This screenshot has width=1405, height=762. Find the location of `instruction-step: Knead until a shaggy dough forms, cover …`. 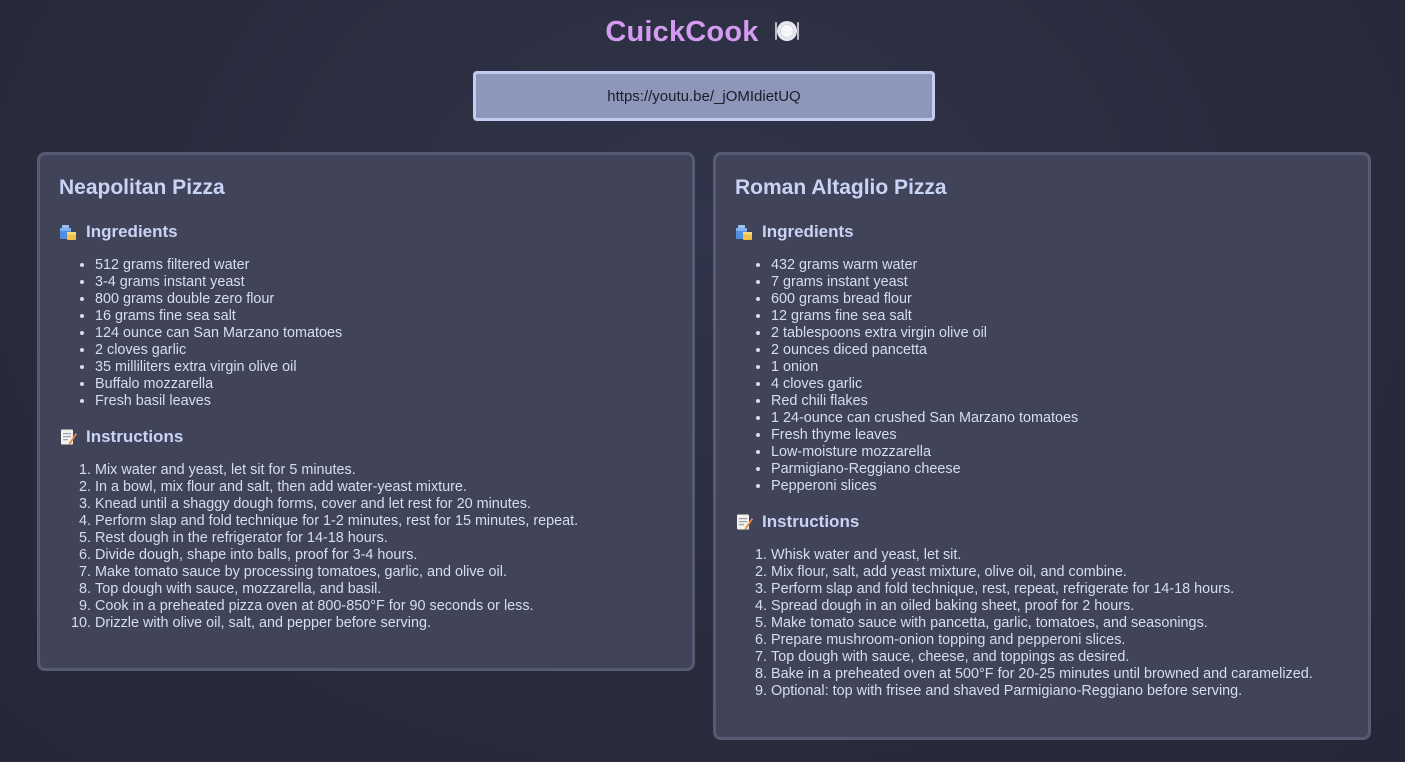

instruction-step: Knead until a shaggy dough forms, cover … is located at coordinates (383, 504).